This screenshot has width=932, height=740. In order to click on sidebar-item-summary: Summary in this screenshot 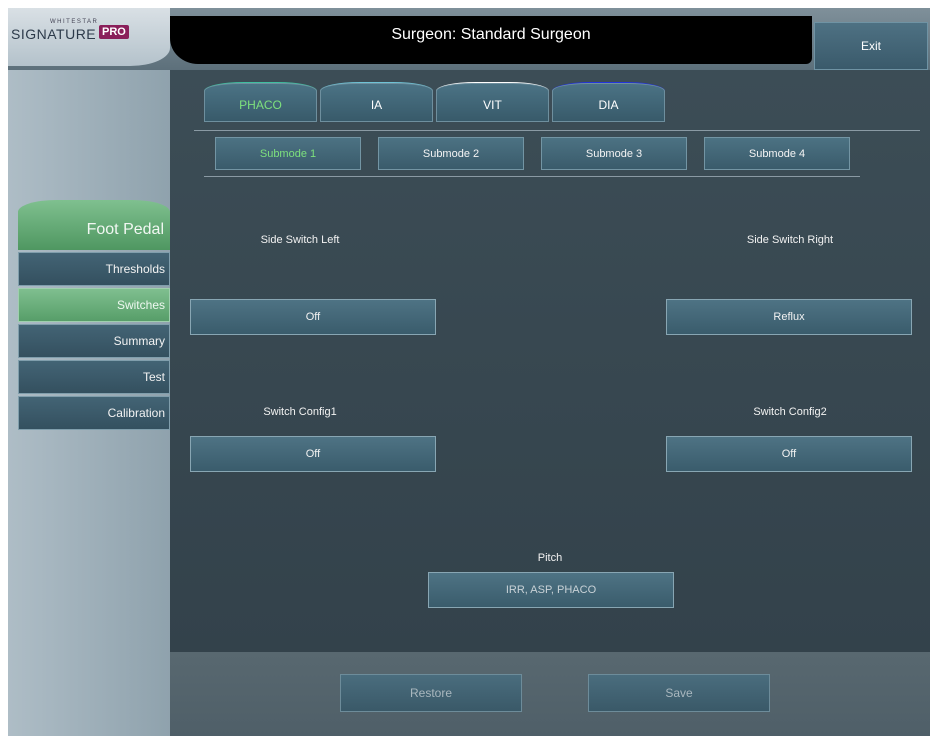, I will do `click(94, 341)`.